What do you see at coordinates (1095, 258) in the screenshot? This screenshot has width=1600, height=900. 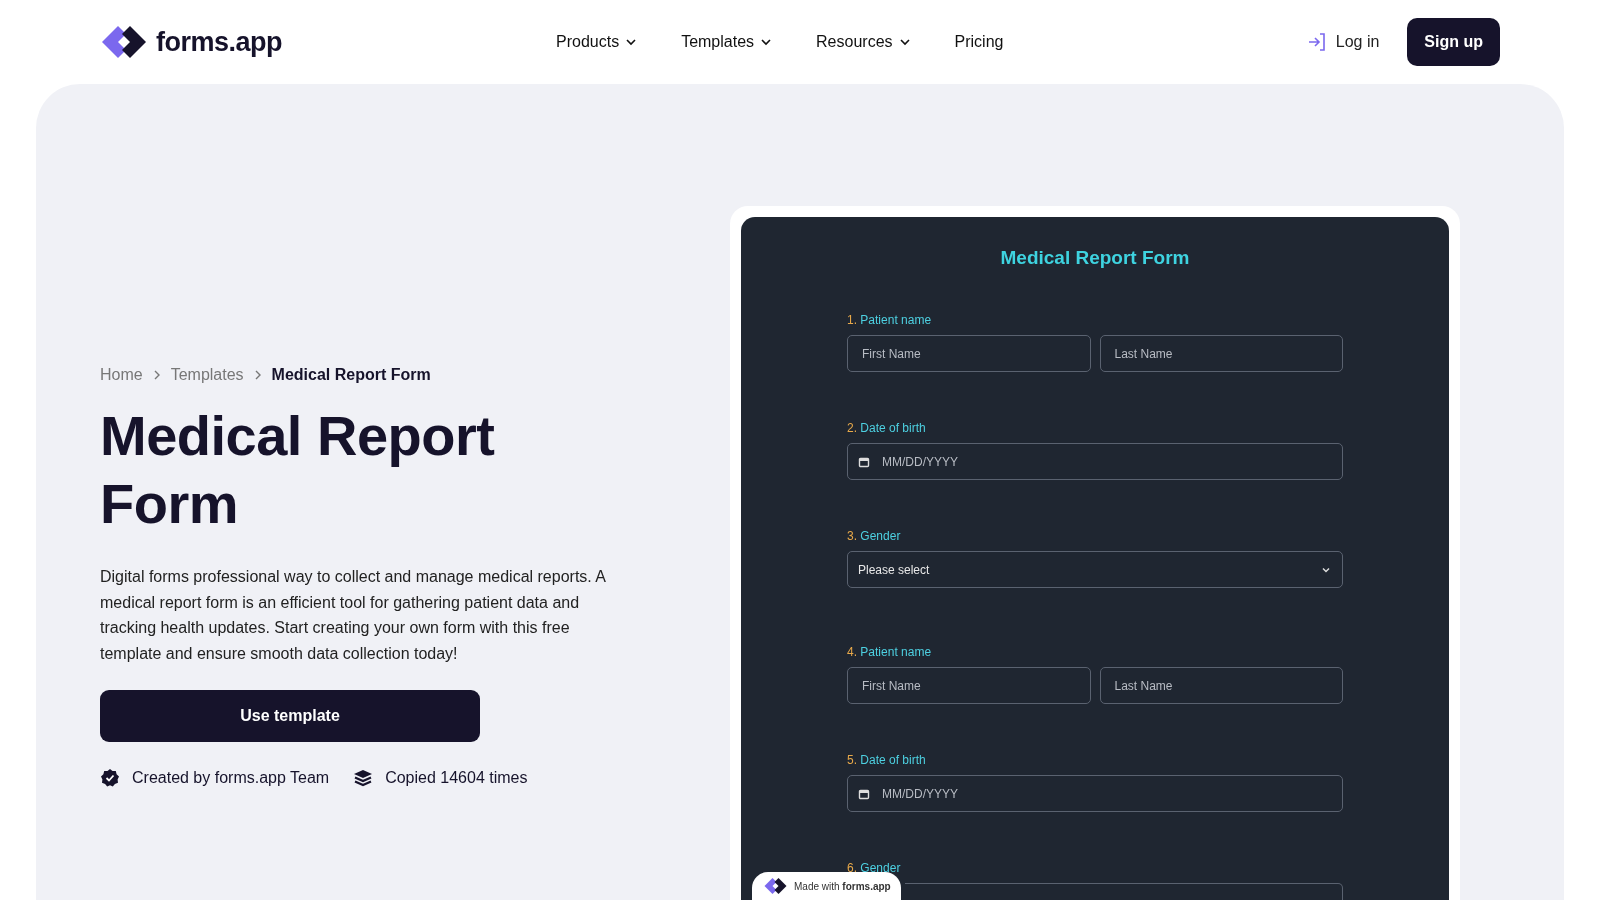 I see `form-title: Medical Report Form` at bounding box center [1095, 258].